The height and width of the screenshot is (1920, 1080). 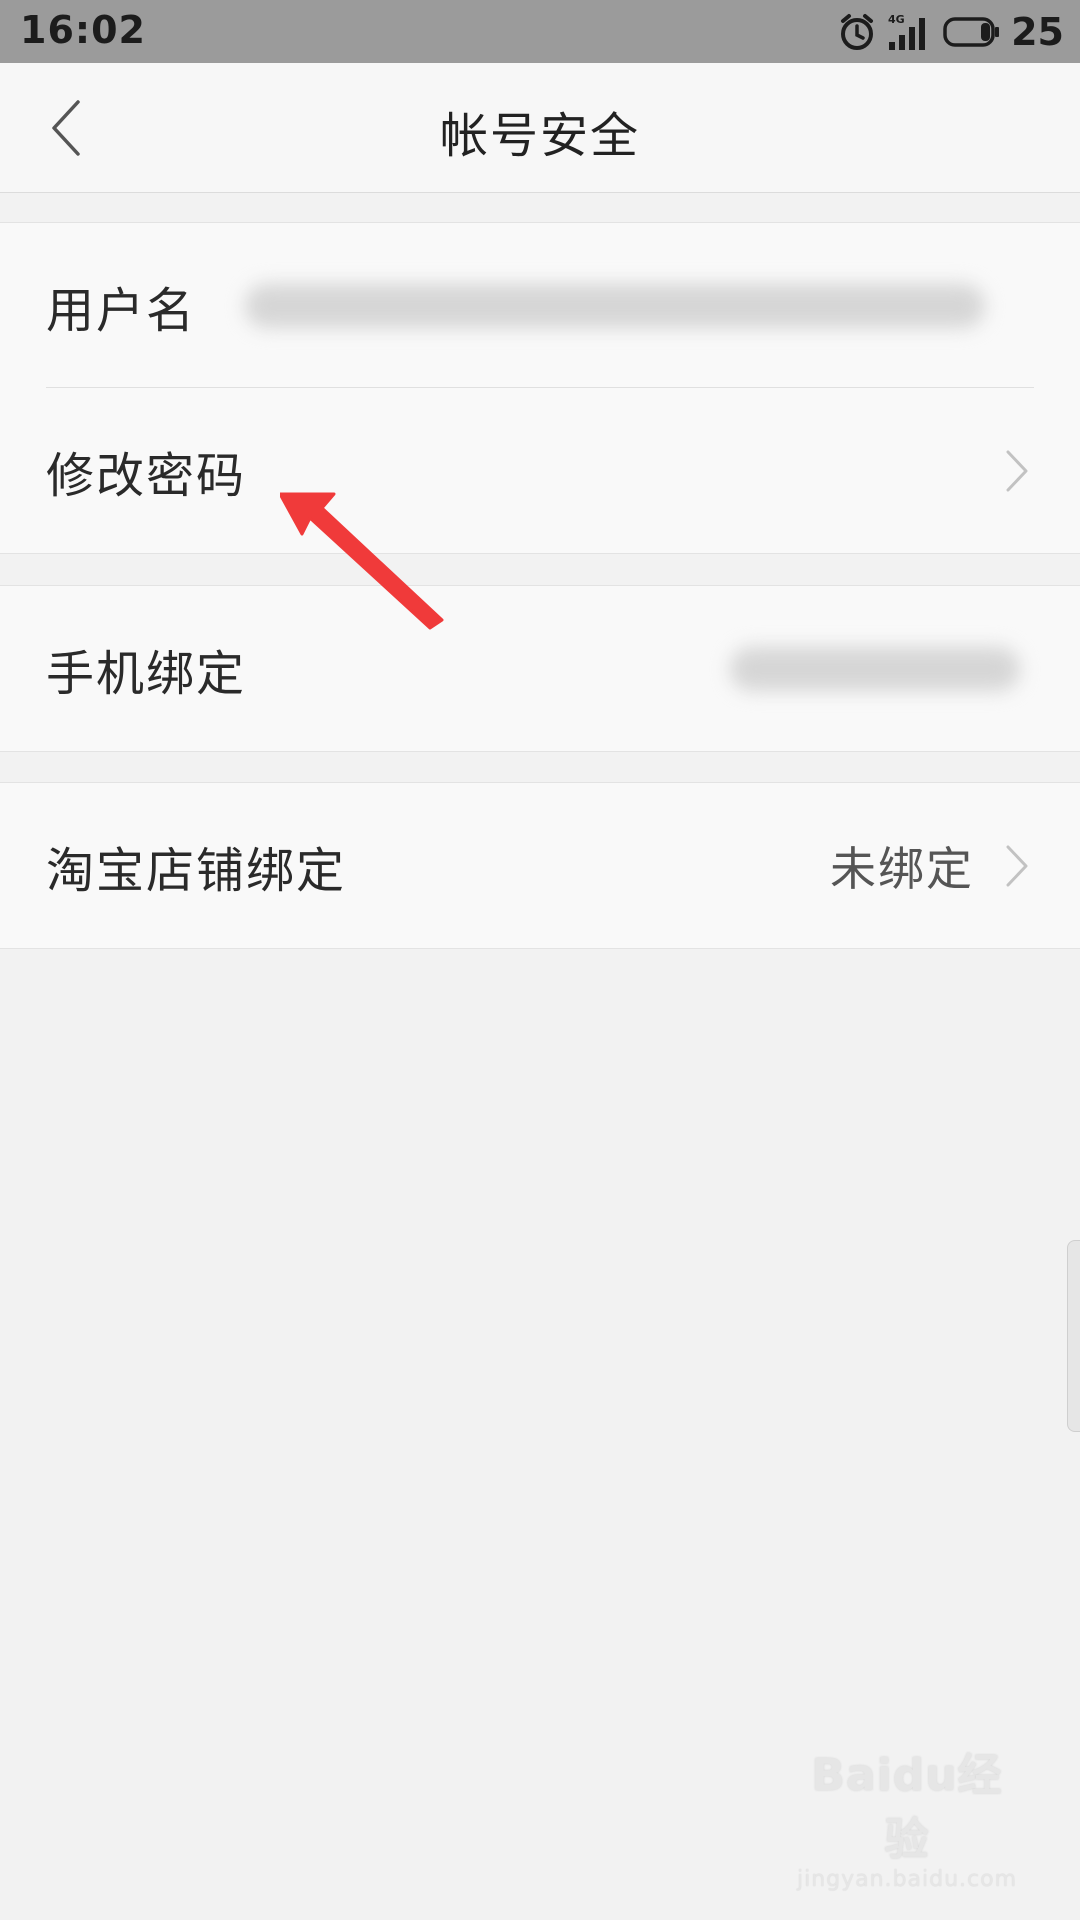 I want to click on phone-number-redacted, so click(x=875, y=668).